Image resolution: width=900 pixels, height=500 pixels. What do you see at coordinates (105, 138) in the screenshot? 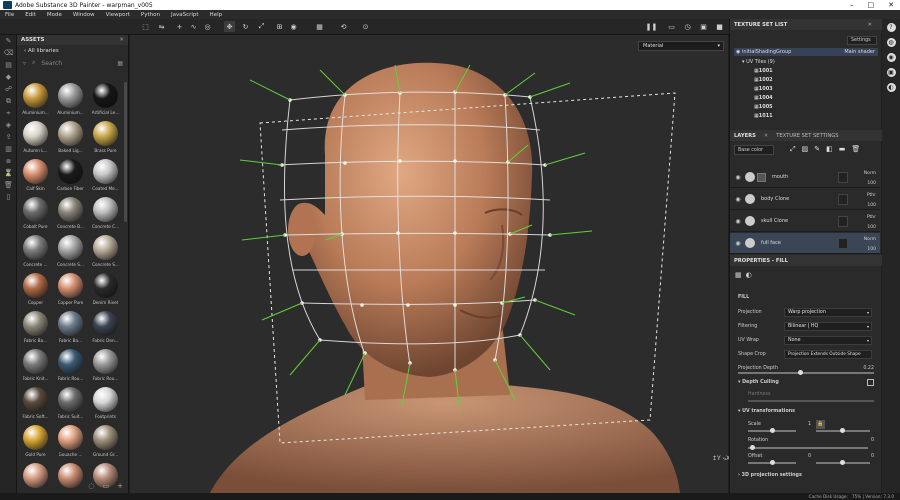
I see `material-thumbnail: Brass Pure` at bounding box center [105, 138].